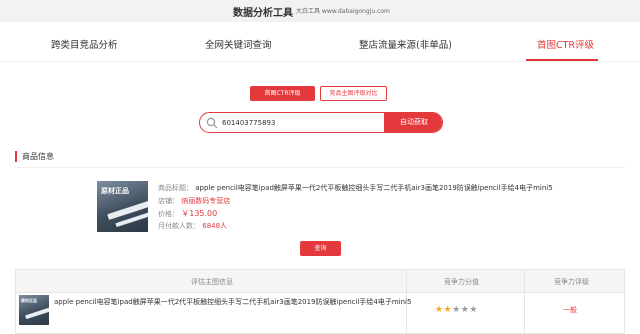  I want to click on header-score: 竞争力分值, so click(461, 282).